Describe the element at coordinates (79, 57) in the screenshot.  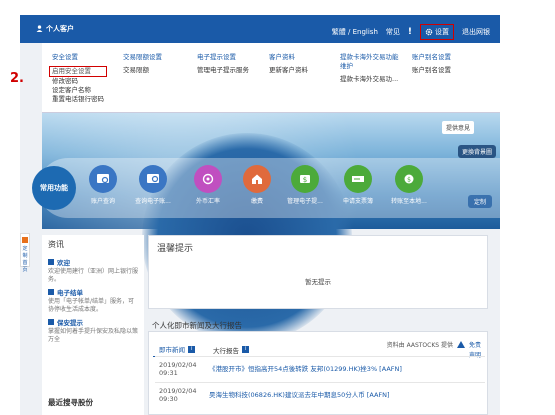
I see `dropdown-heading: 安全设置` at that location.